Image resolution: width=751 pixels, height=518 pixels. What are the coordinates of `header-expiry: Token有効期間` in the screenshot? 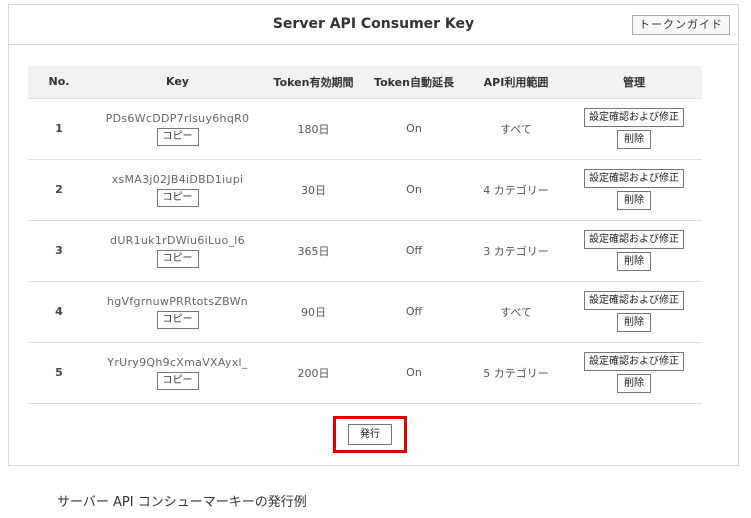 It's located at (313, 82).